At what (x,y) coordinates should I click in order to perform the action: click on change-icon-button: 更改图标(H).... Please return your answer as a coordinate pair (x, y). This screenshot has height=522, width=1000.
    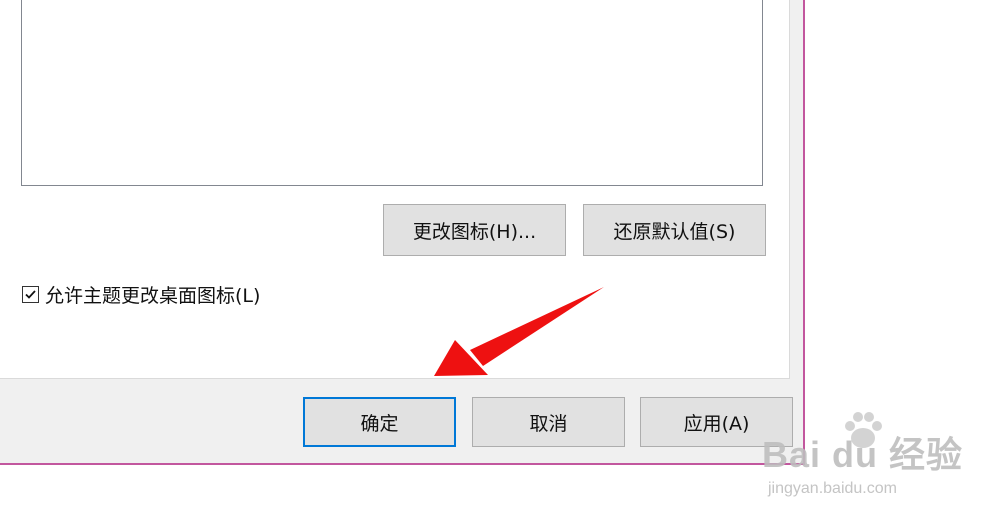
    Looking at the image, I should click on (474, 230).